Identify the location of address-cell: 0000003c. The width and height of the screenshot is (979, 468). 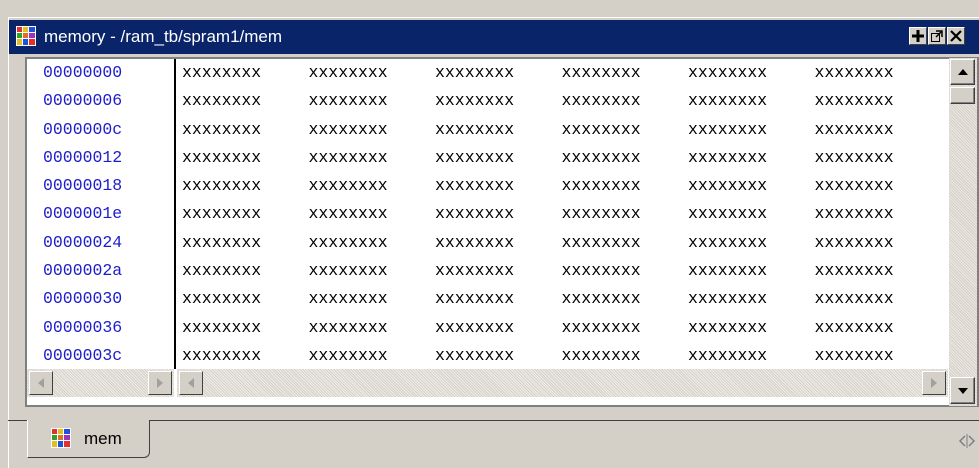
(100, 355).